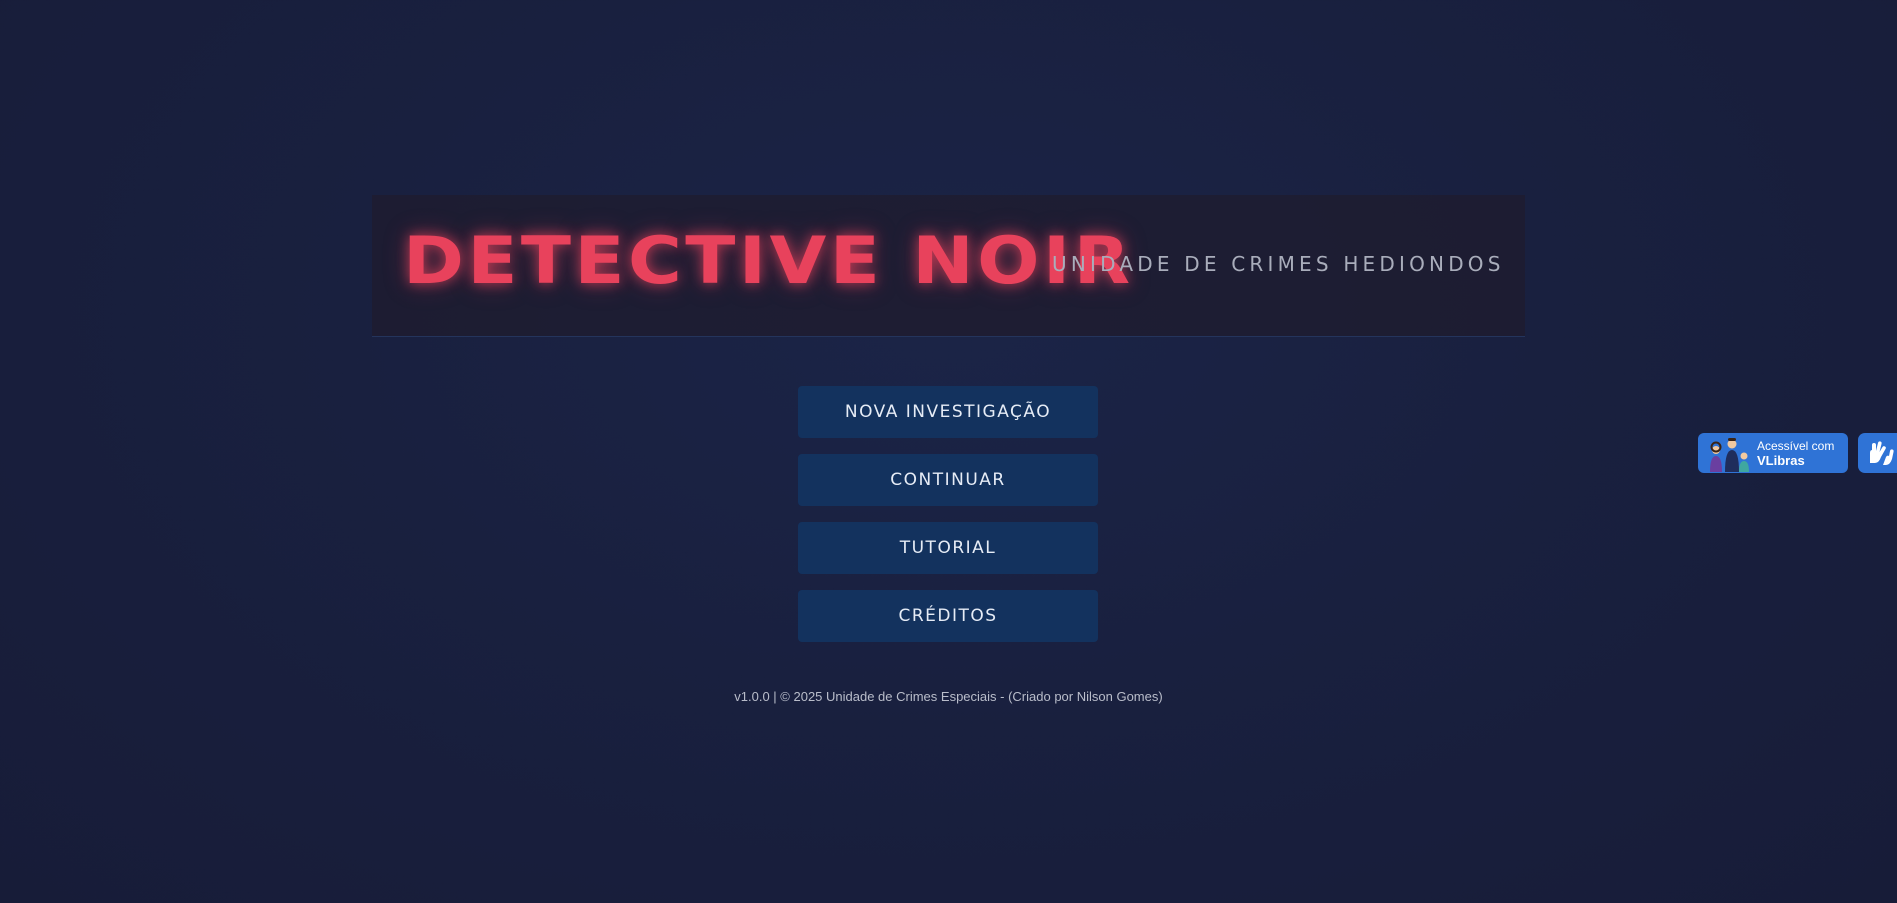 This screenshot has width=1897, height=903. I want to click on game-title: DETECTIVE NOIR, so click(768, 261).